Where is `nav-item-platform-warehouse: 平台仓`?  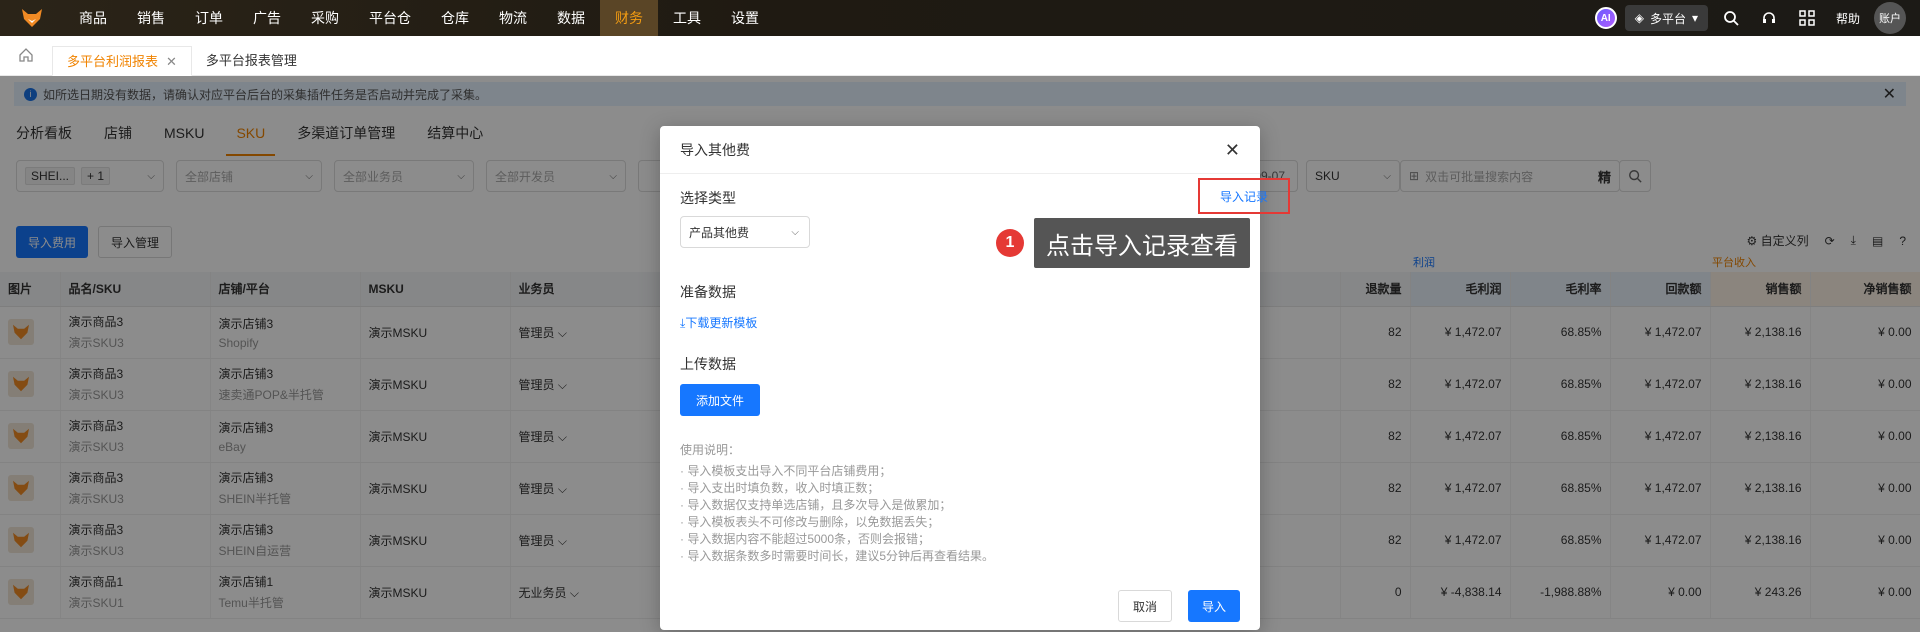 nav-item-platform-warehouse: 平台仓 is located at coordinates (390, 18).